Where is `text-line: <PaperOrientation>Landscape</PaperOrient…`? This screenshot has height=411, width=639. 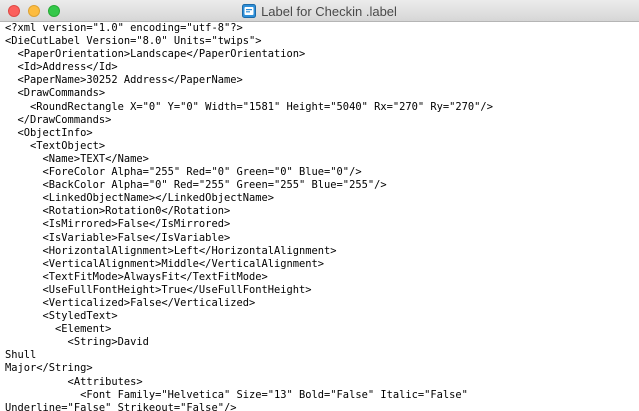
text-line: <PaperOrientation>Landscape</PaperOrient… is located at coordinates (155, 54).